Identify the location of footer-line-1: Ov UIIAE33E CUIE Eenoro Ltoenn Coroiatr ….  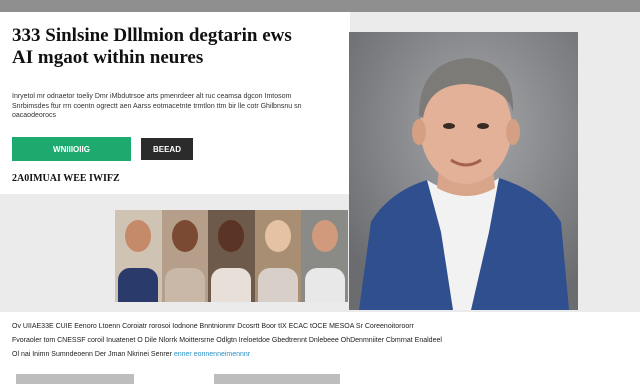
(213, 326).